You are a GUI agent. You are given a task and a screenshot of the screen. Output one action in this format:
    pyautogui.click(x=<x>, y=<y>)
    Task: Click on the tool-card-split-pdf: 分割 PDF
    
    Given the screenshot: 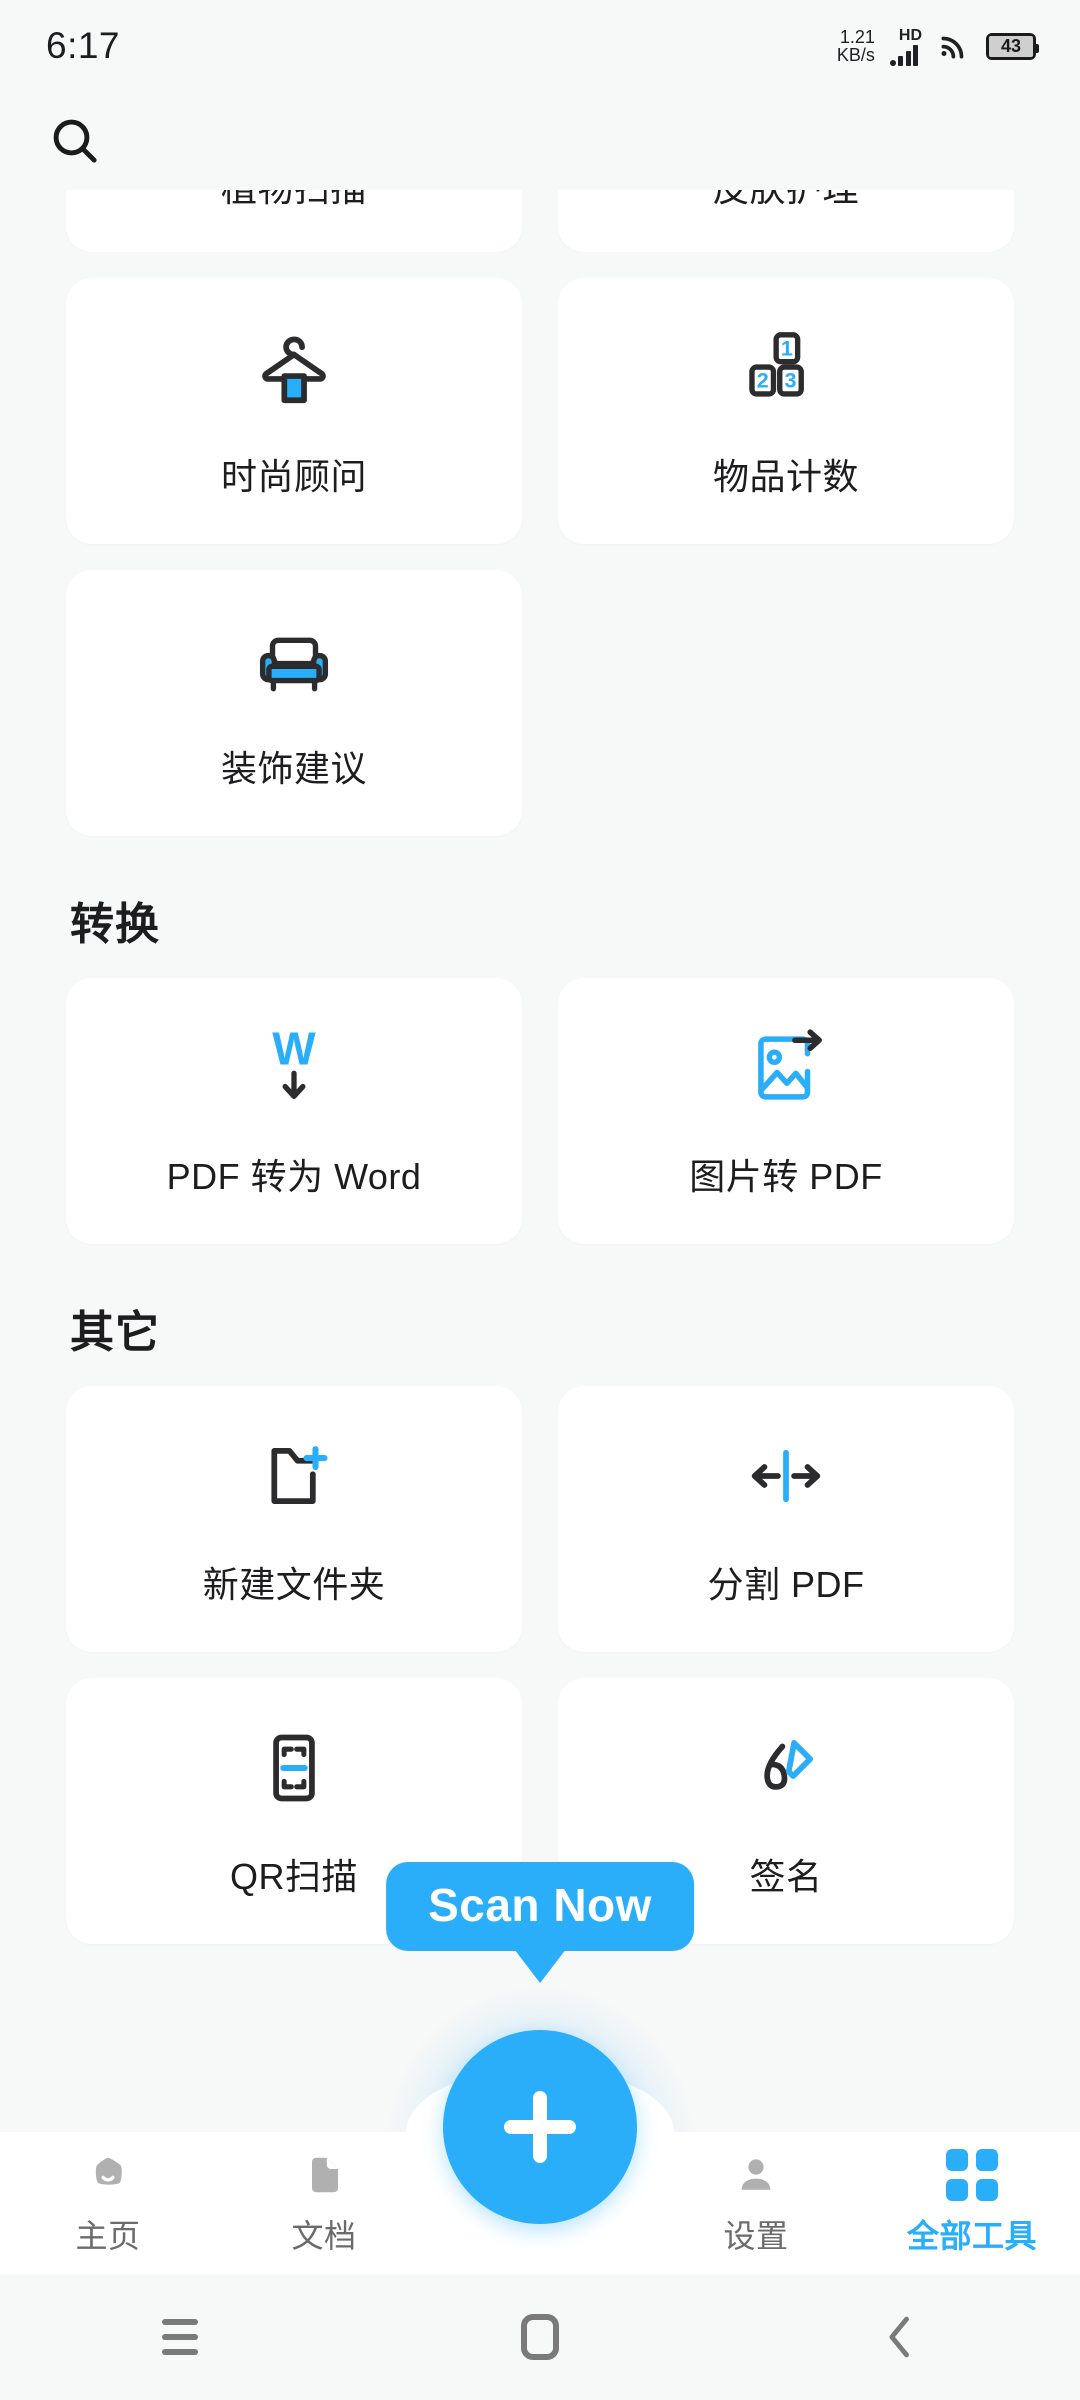 What is the action you would take?
    pyautogui.click(x=786, y=1519)
    